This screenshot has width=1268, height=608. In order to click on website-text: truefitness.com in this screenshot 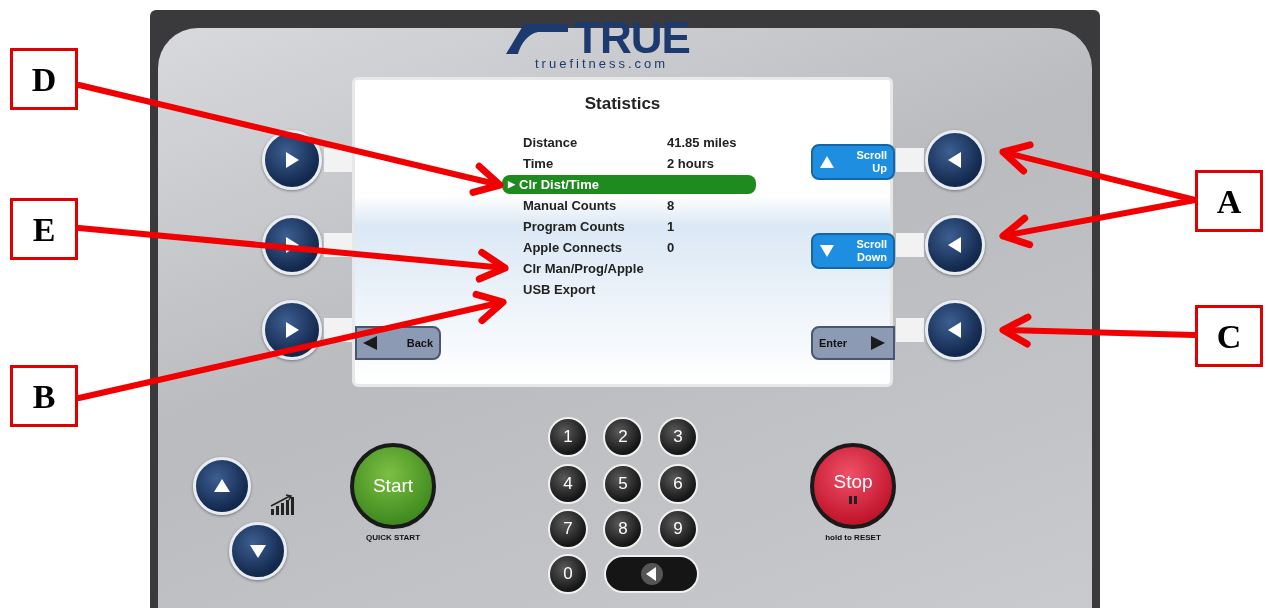, I will do `click(602, 64)`.